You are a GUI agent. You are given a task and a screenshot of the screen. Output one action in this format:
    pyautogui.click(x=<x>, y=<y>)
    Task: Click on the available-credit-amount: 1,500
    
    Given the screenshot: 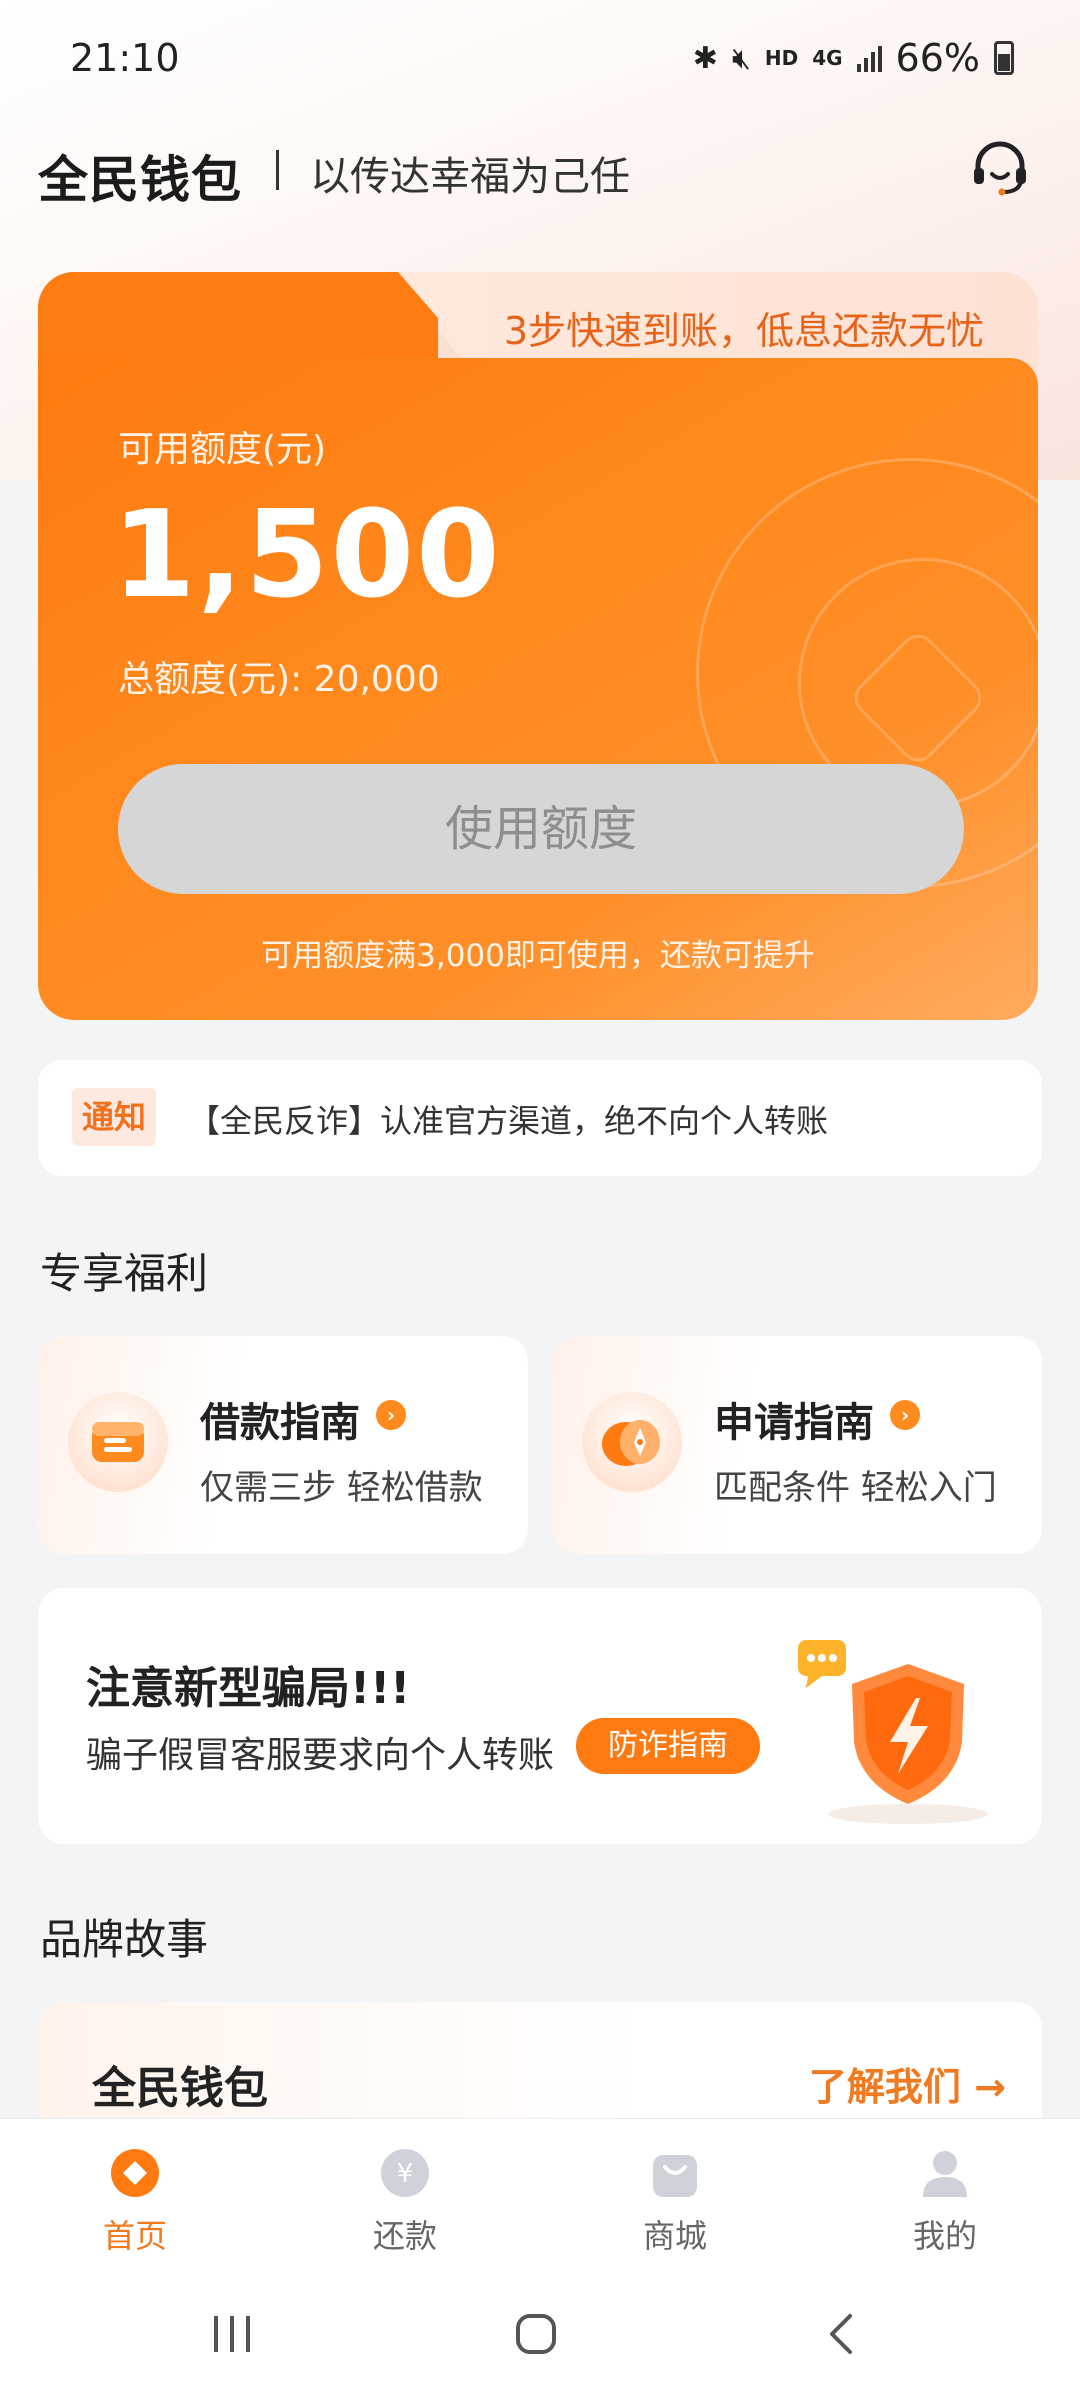 What is the action you would take?
    pyautogui.click(x=307, y=555)
    